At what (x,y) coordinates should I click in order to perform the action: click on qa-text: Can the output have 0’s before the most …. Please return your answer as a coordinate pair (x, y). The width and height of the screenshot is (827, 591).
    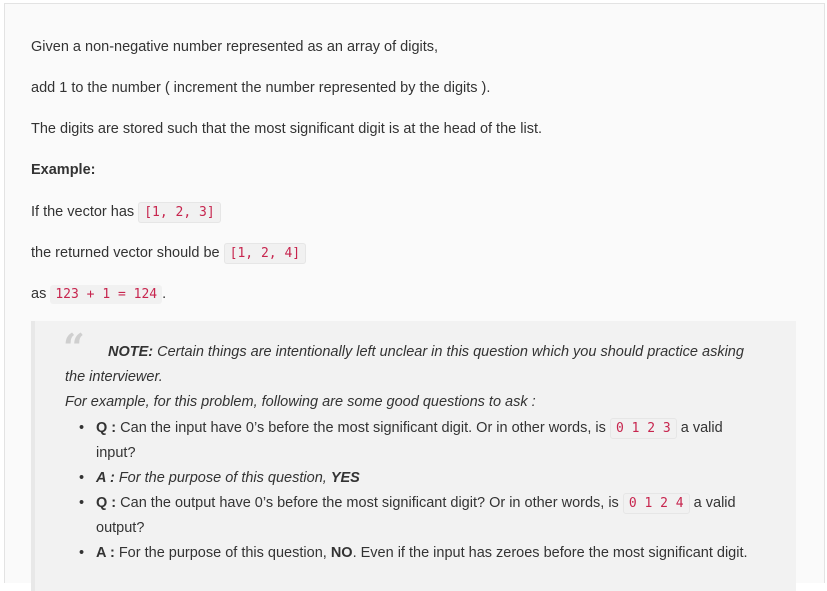
    Looking at the image, I should click on (369, 503).